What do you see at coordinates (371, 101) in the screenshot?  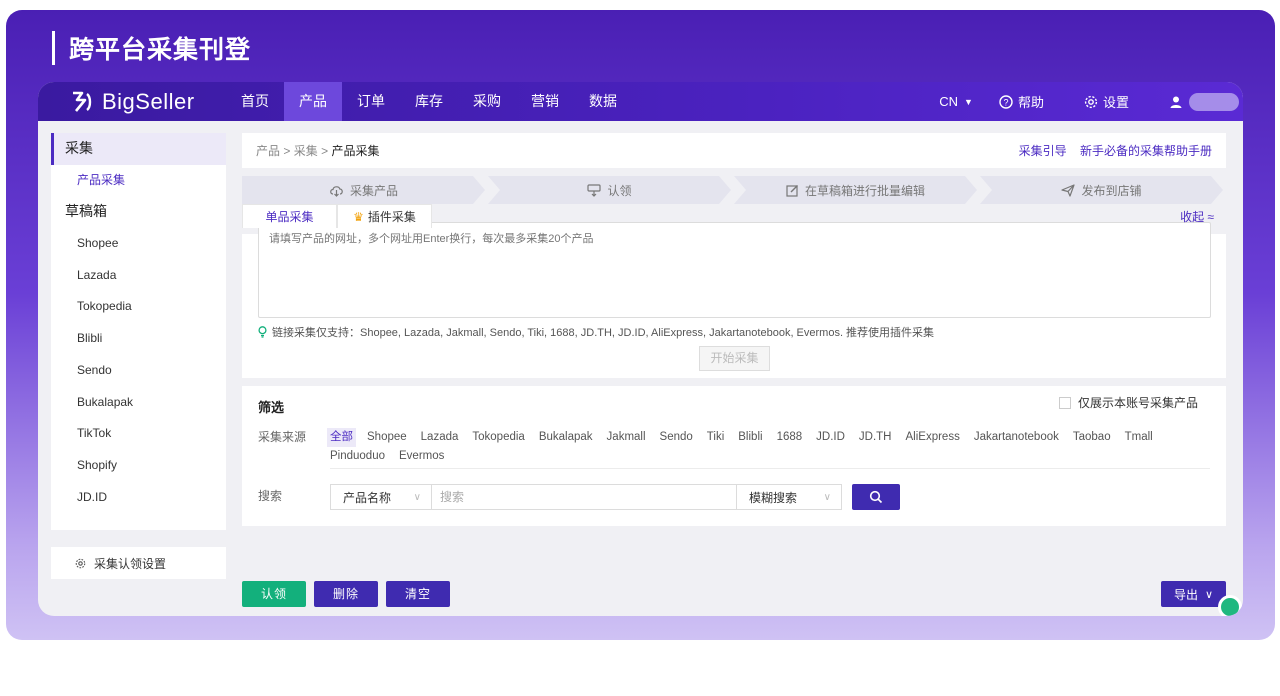 I see `nav-item-orders: 订单` at bounding box center [371, 101].